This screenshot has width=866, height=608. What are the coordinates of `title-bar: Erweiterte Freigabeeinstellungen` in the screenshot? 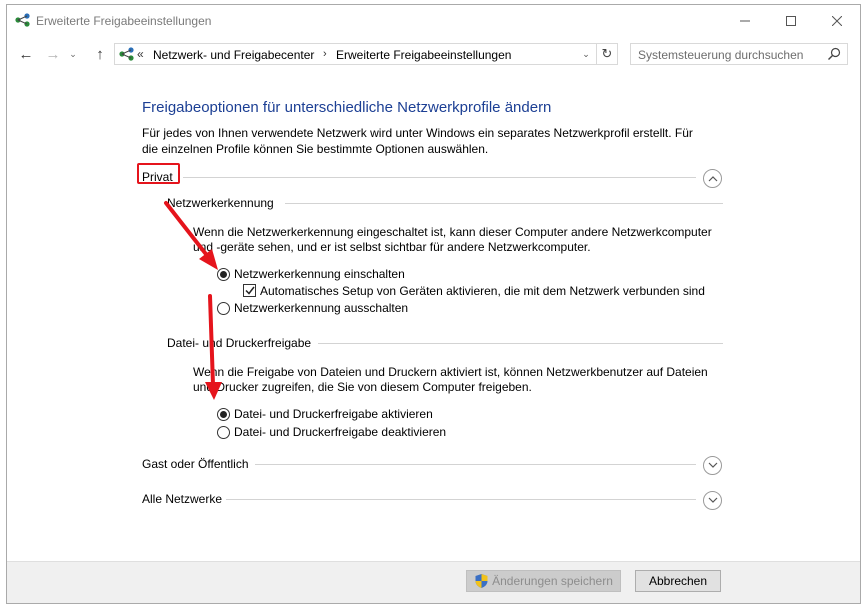 It's located at (433, 20).